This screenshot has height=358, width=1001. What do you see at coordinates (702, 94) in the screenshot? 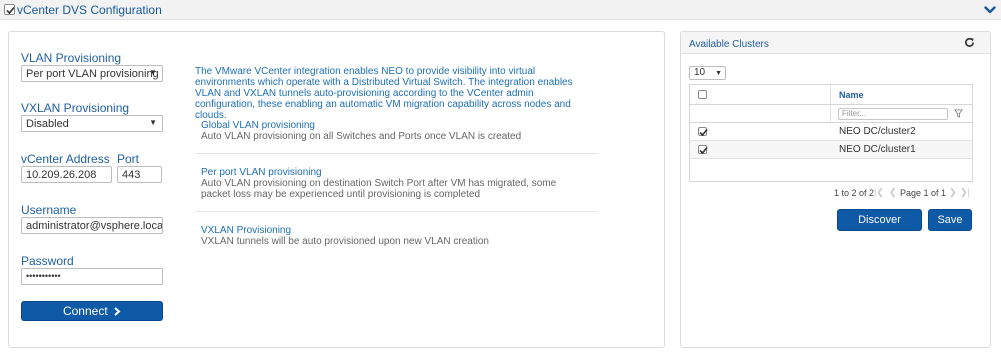
I see `select-all-checkbox` at bounding box center [702, 94].